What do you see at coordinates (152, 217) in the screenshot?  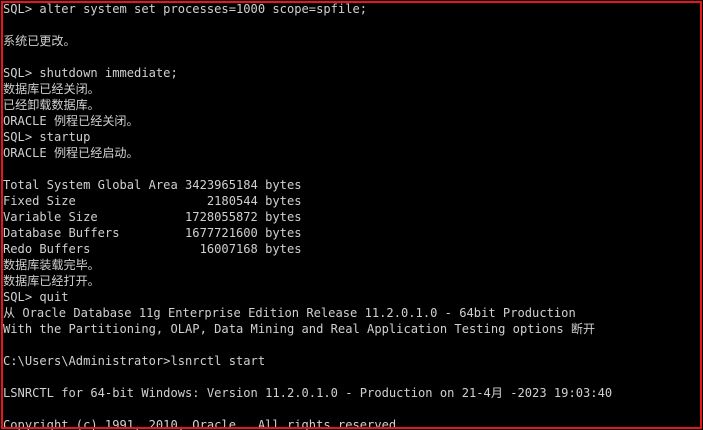 I see `console-line-14: Variable Size 1728055872 bytes` at bounding box center [152, 217].